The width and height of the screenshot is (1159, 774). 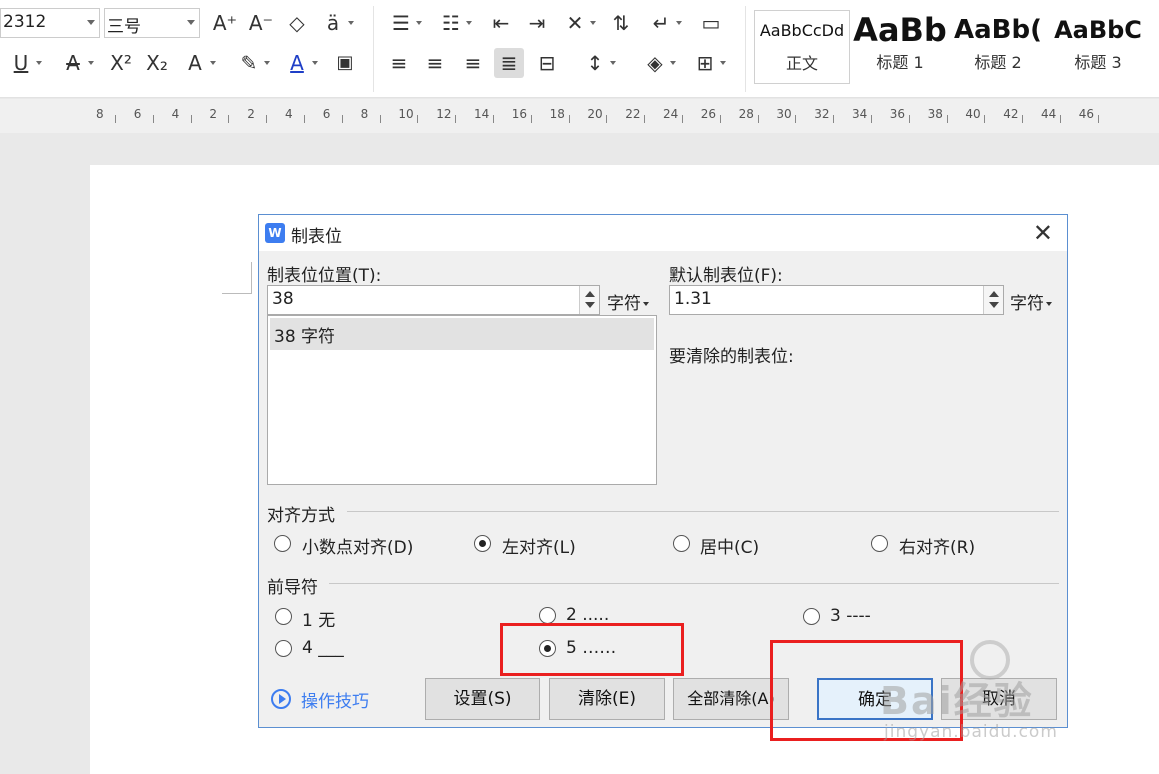 What do you see at coordinates (121, 63) in the screenshot?
I see `superscript-icon: X²` at bounding box center [121, 63].